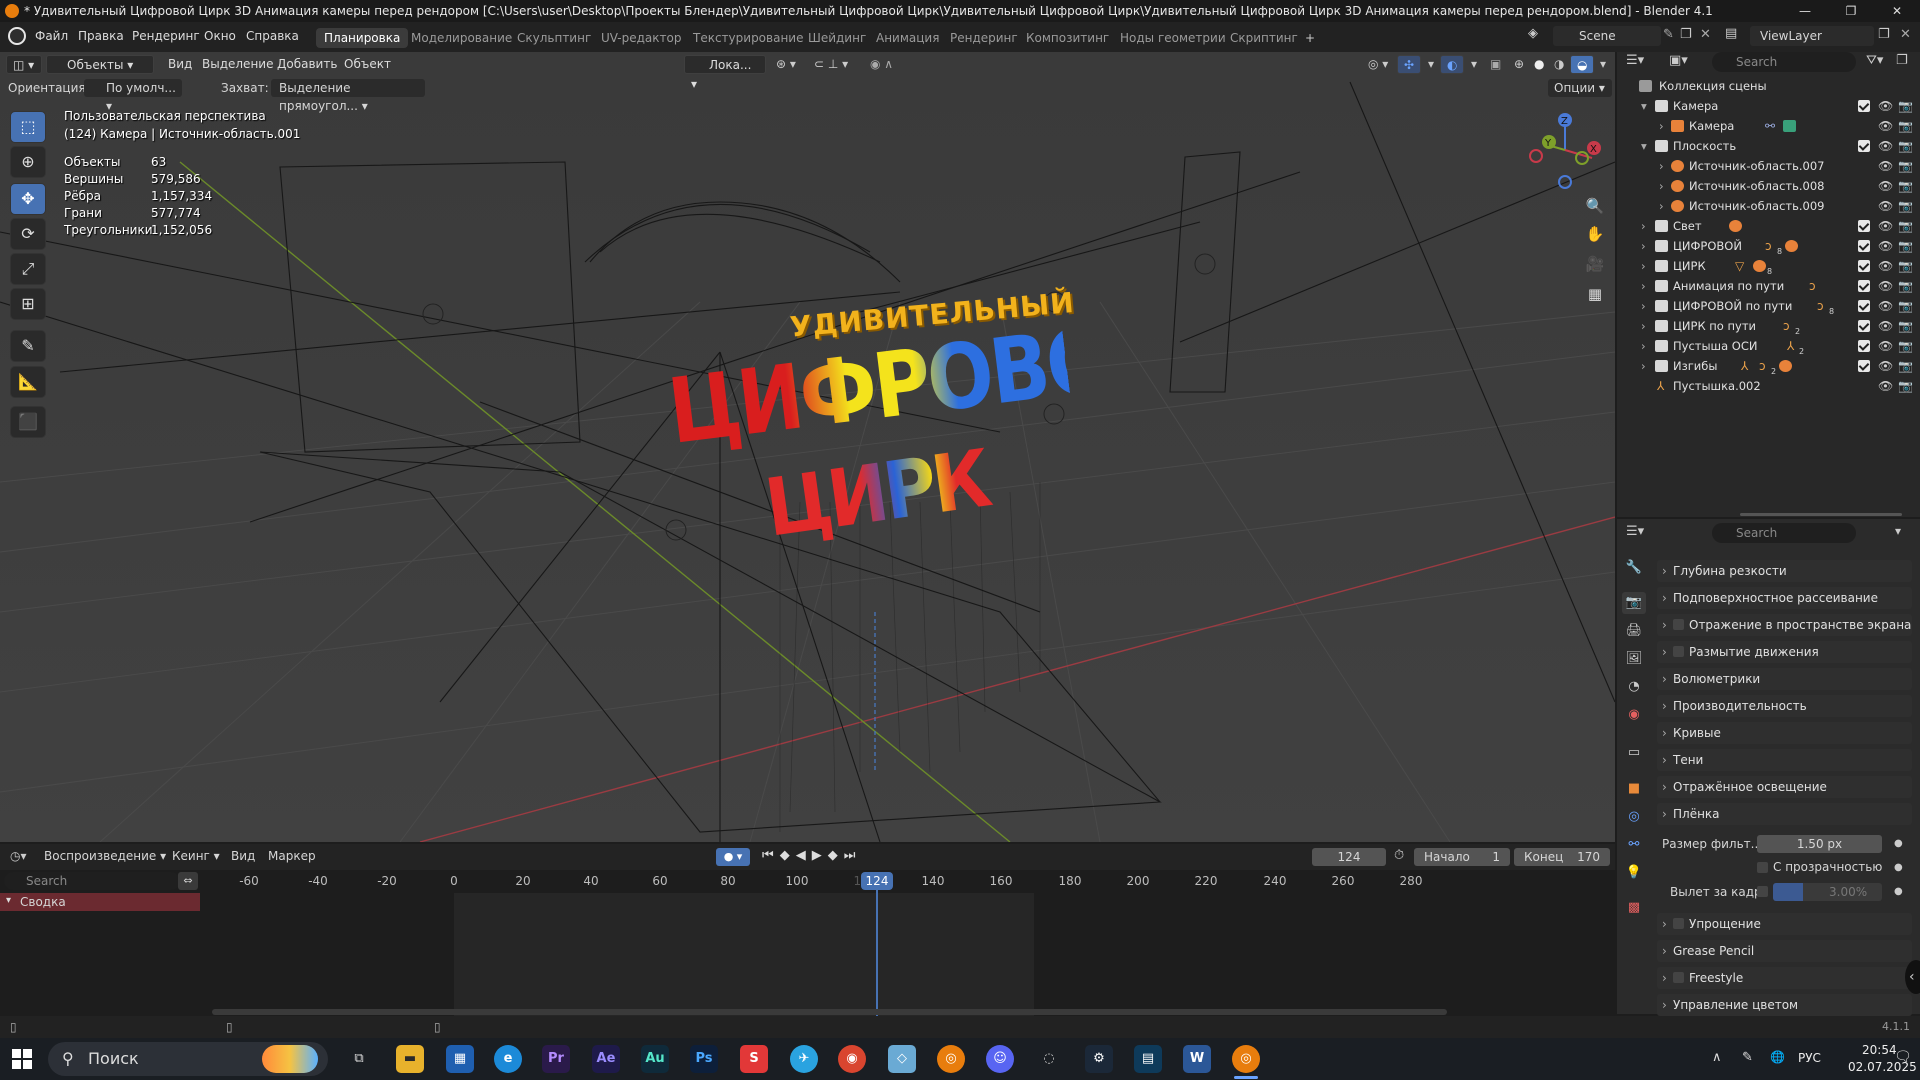 This screenshot has height=1080, width=1920. I want to click on simplify-checkbox, so click(1678, 923).